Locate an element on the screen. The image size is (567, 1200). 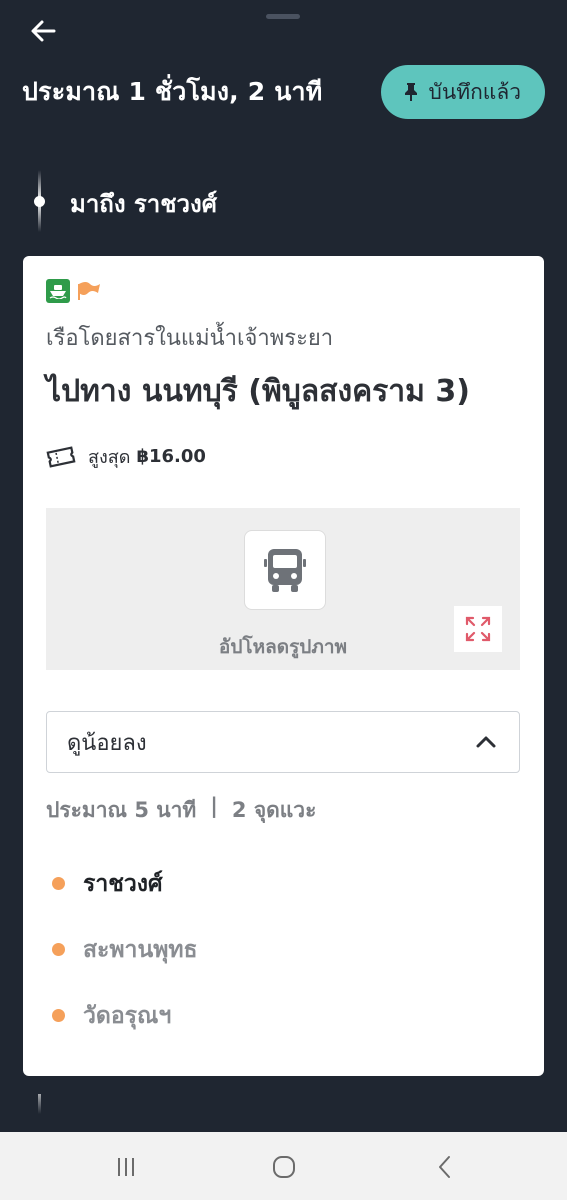
show-less-toggle: ดูน้อยลง is located at coordinates (283, 742).